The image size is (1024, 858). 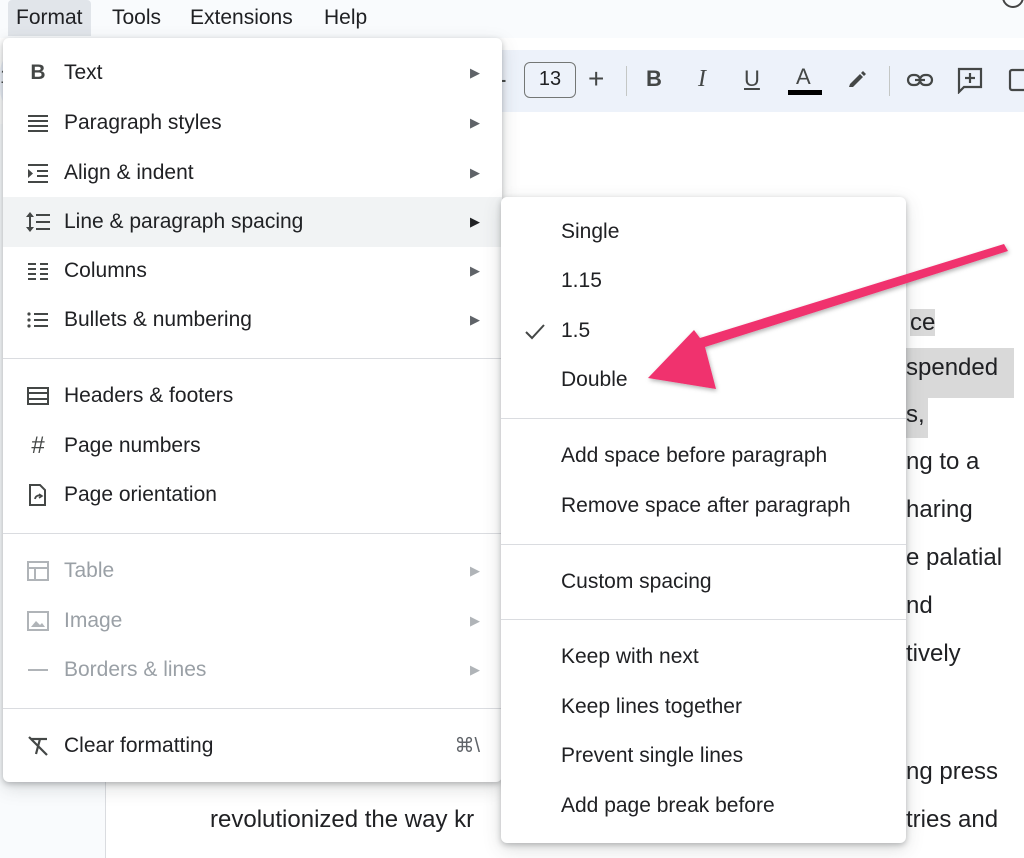 What do you see at coordinates (960, 373) in the screenshot?
I see `doc-text-fragment: spended` at bounding box center [960, 373].